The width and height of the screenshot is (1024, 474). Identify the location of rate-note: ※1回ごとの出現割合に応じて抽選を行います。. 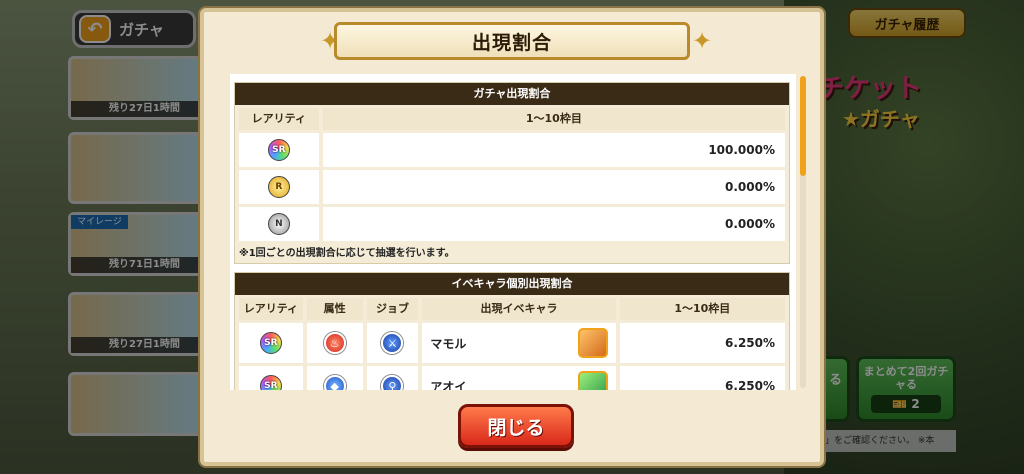
(347, 253).